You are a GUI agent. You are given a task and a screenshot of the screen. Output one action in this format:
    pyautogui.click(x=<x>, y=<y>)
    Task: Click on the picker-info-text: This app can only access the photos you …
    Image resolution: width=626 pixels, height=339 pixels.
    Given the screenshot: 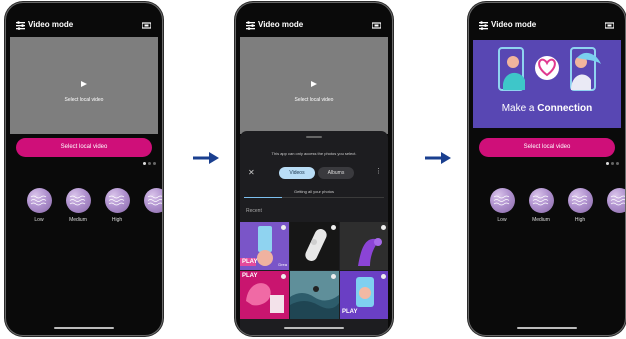 What is the action you would take?
    pyautogui.click(x=314, y=153)
    